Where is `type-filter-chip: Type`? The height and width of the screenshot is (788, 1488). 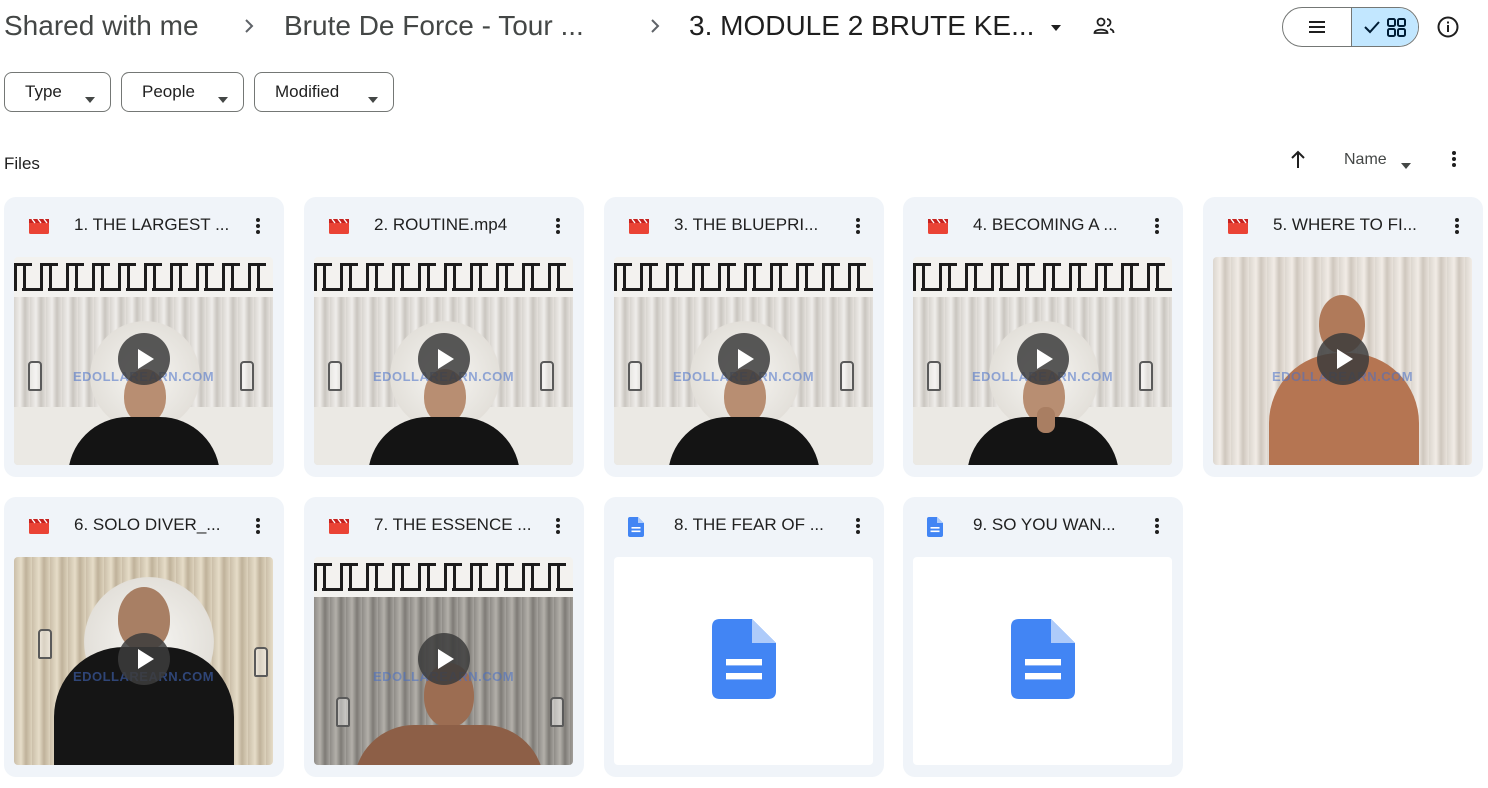
type-filter-chip: Type is located at coordinates (57, 92).